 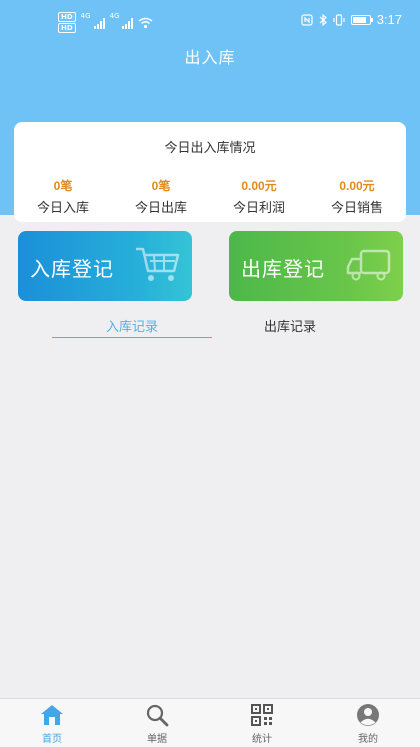 What do you see at coordinates (307, 19) in the screenshot?
I see `nfc-icon` at bounding box center [307, 19].